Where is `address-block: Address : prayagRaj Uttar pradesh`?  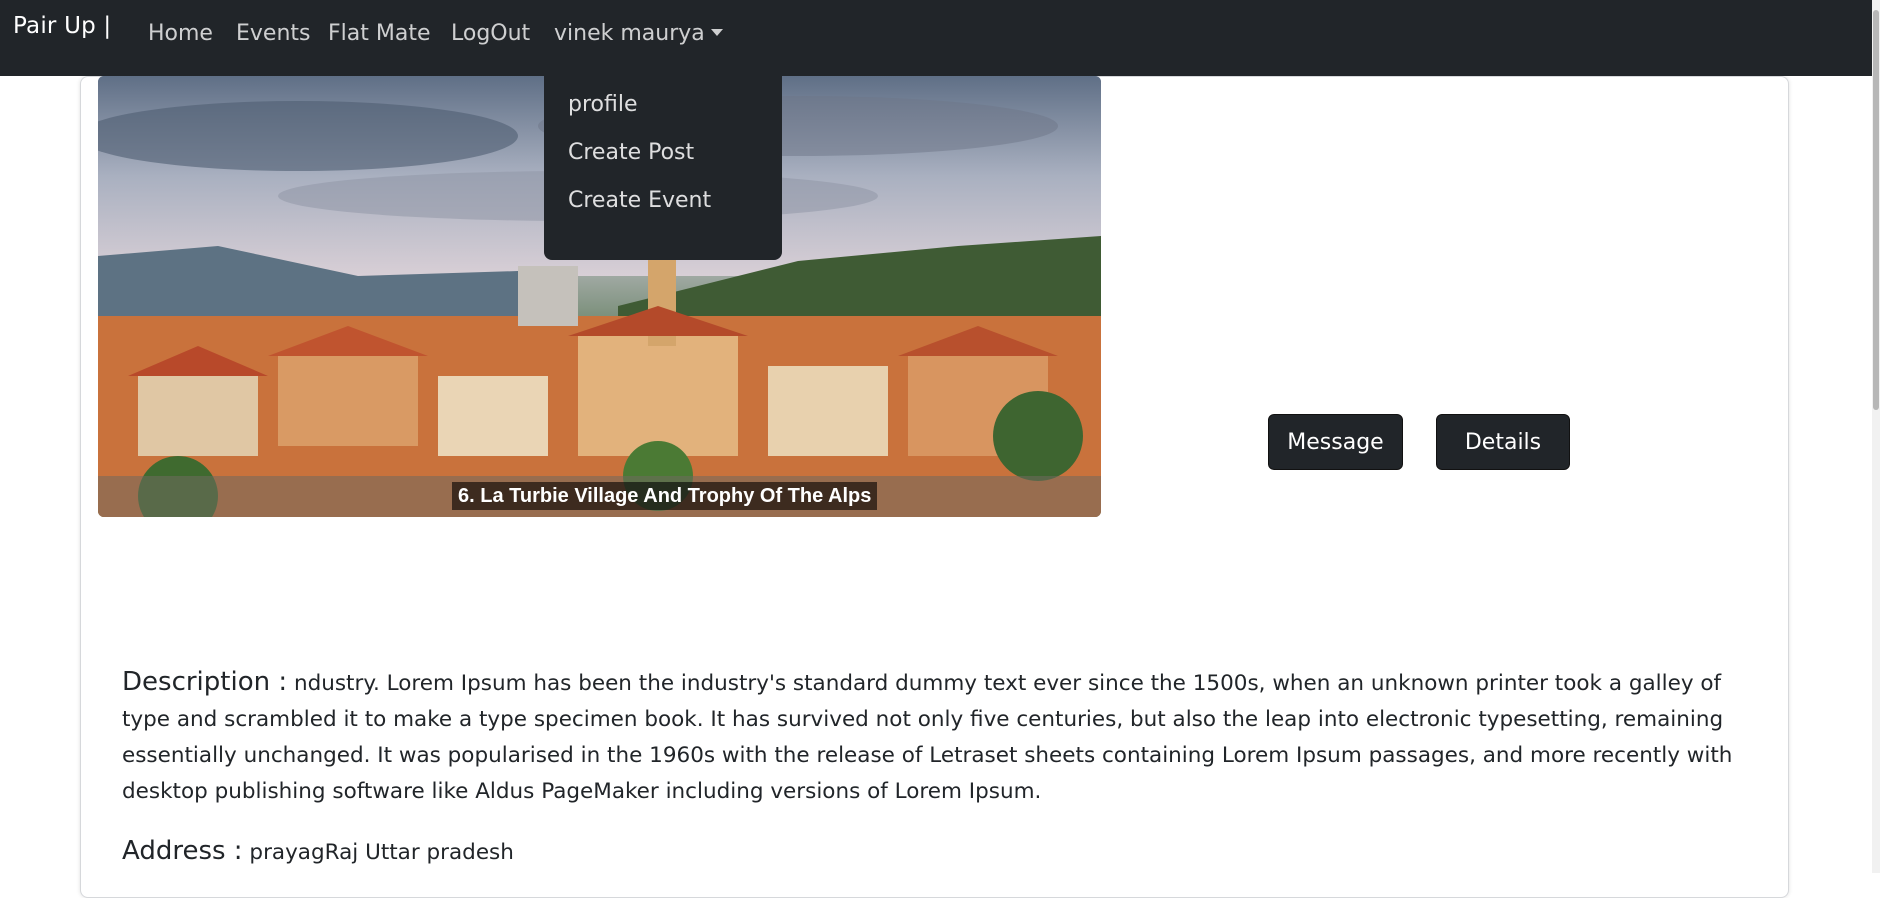 address-block: Address : prayagRaj Uttar pradesh is located at coordinates (318, 852).